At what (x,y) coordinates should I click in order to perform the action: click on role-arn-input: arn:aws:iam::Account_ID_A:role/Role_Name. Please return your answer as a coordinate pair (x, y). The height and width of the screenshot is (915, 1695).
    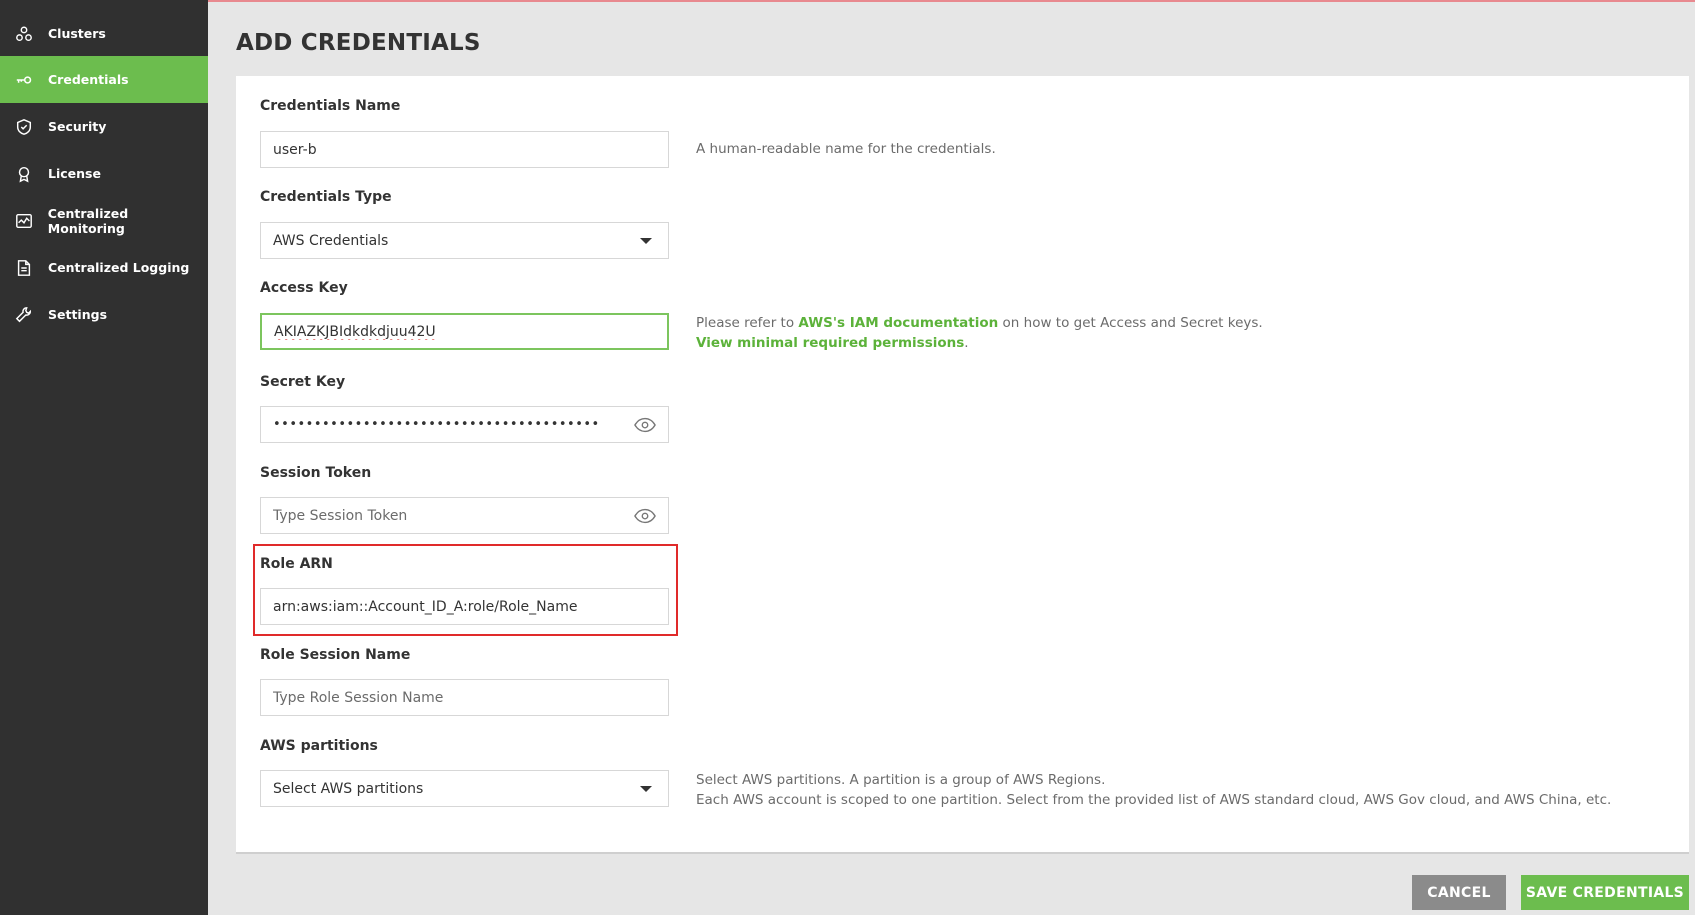
    Looking at the image, I should click on (464, 606).